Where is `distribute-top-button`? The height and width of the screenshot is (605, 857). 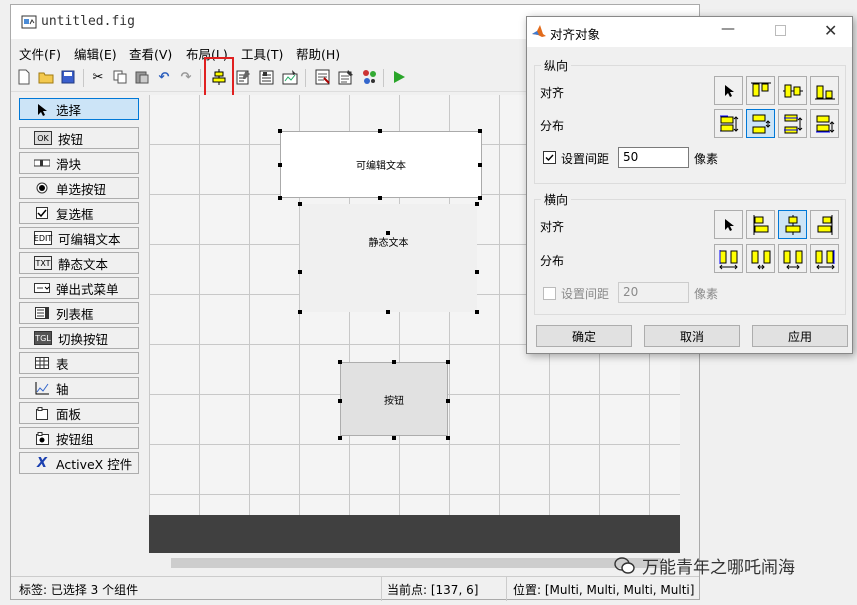
distribute-top-button is located at coordinates (728, 123).